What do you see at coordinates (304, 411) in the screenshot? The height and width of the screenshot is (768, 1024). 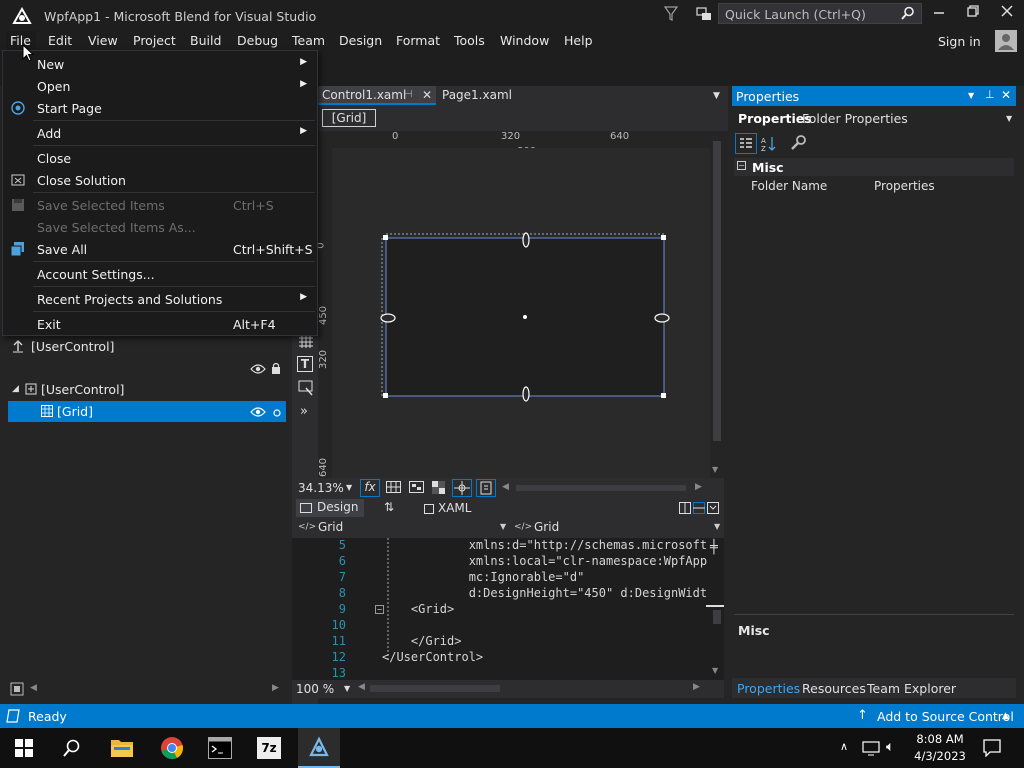 I see `more-tools-icon: »` at bounding box center [304, 411].